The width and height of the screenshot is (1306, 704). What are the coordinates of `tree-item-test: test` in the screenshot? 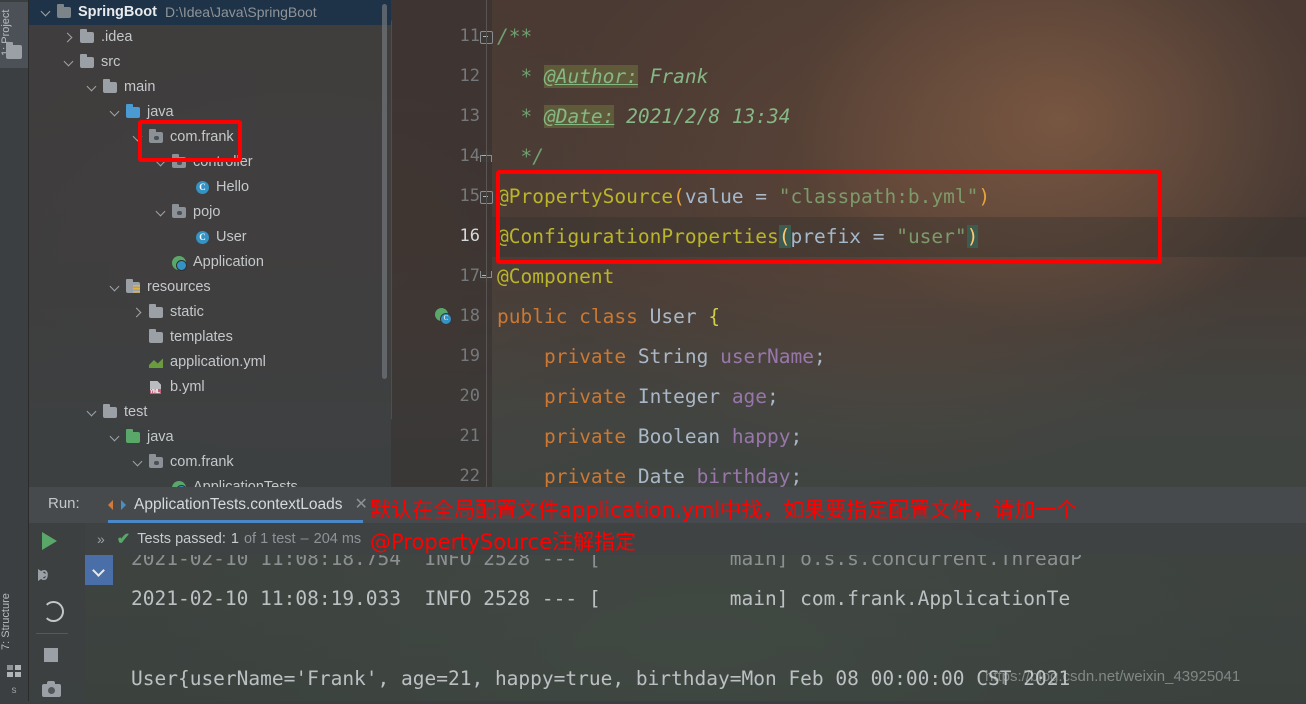 It's located at (209, 412).